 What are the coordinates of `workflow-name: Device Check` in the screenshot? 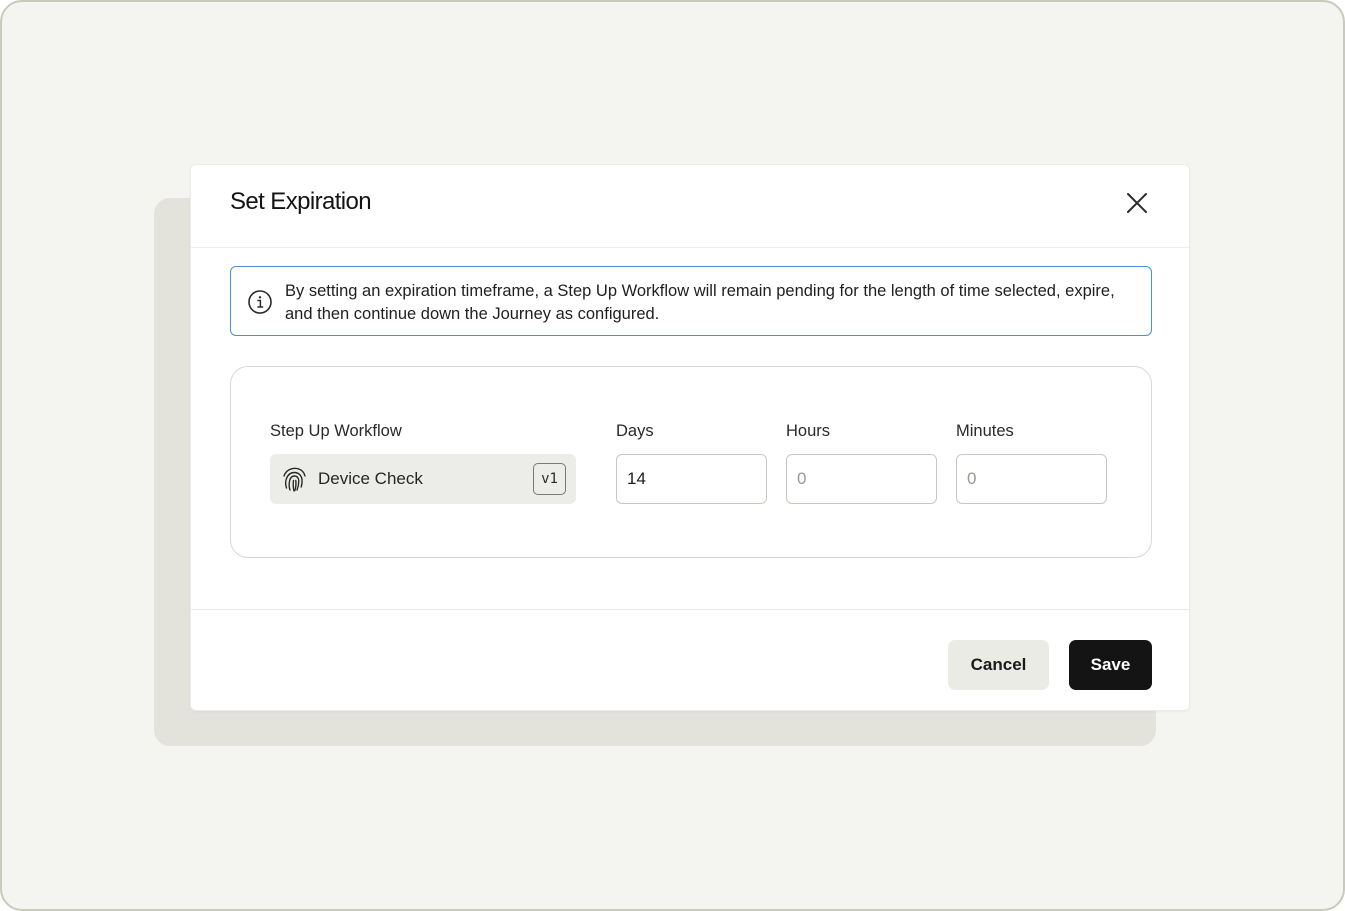 It's located at (370, 478).